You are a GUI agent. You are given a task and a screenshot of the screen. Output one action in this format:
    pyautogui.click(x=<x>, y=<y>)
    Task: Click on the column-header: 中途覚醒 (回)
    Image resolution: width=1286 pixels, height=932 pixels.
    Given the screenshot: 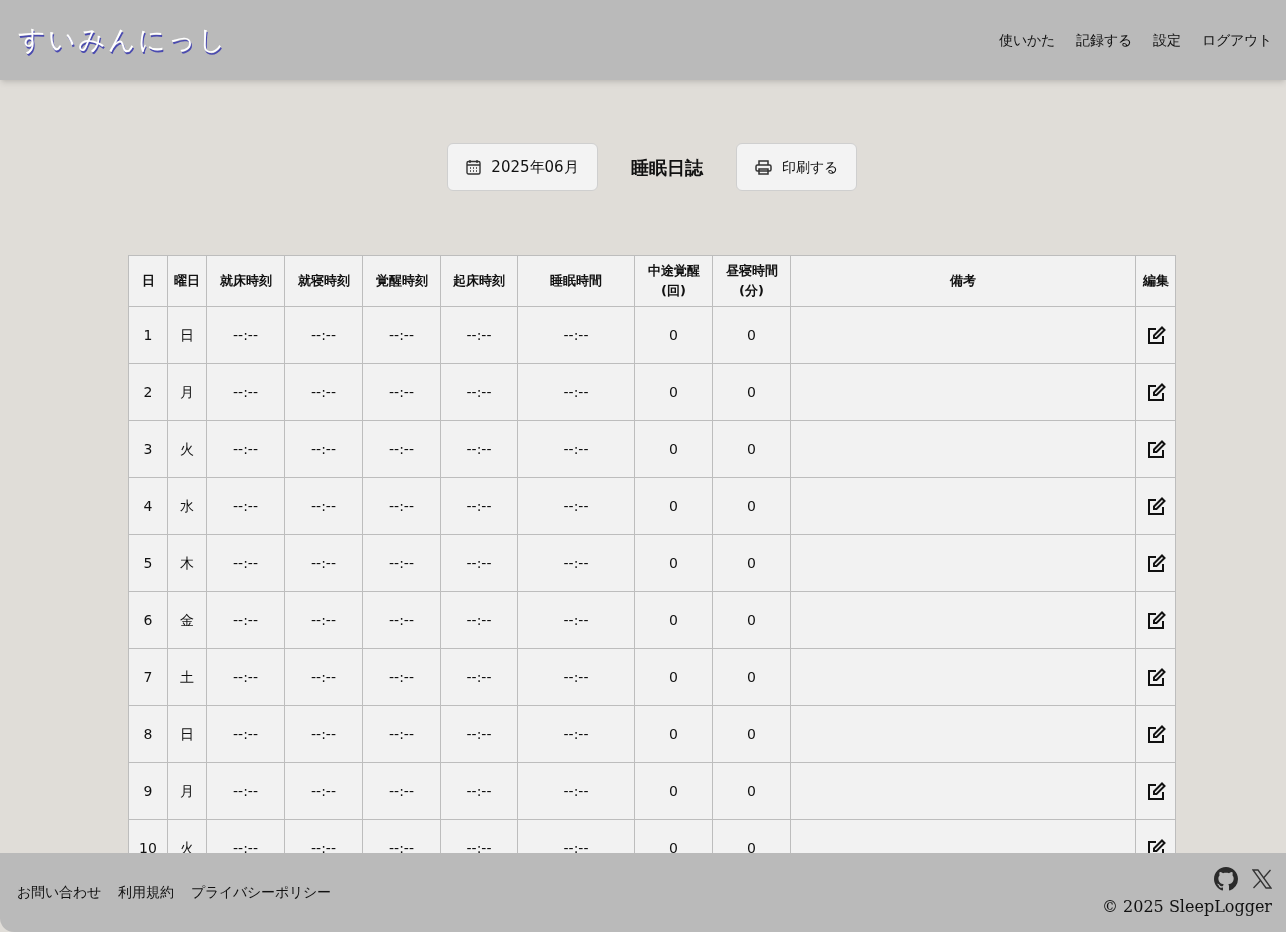 What is the action you would take?
    pyautogui.click(x=673, y=281)
    